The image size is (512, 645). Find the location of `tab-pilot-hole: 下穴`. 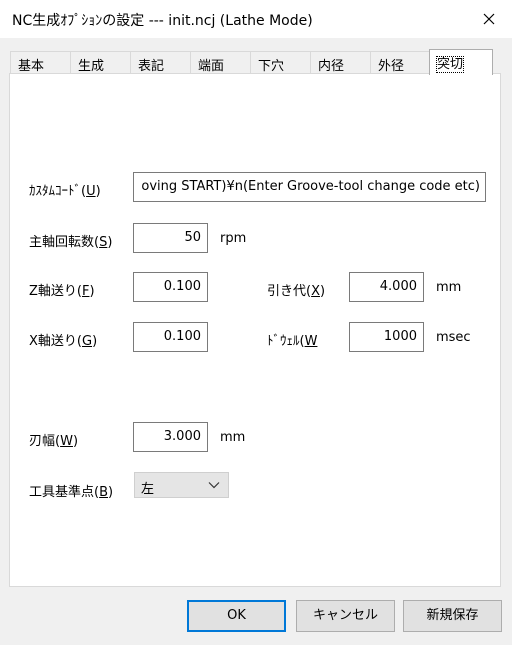

tab-pilot-hole: 下穴 is located at coordinates (280, 62).